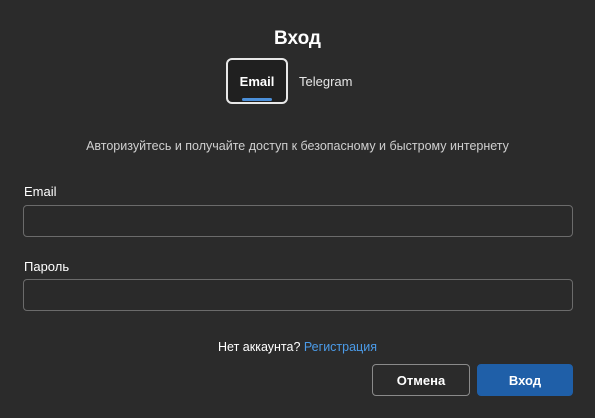  I want to click on tab-email: Email, so click(257, 81).